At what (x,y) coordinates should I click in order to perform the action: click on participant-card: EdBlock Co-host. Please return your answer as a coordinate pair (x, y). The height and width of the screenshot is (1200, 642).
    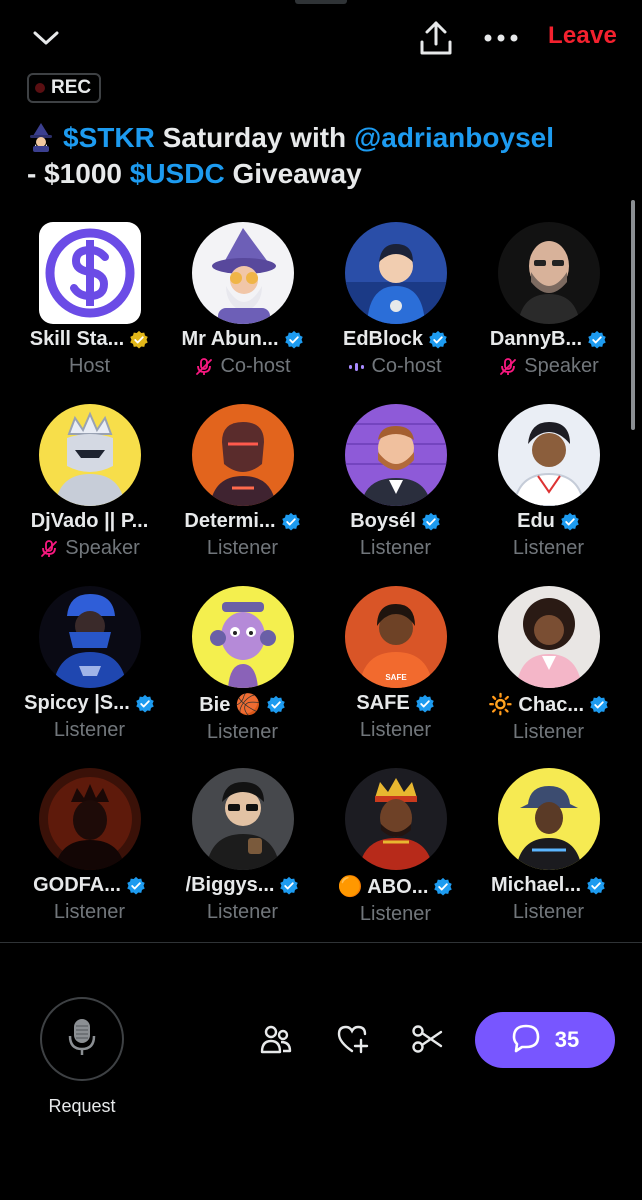
    Looking at the image, I should click on (395, 307).